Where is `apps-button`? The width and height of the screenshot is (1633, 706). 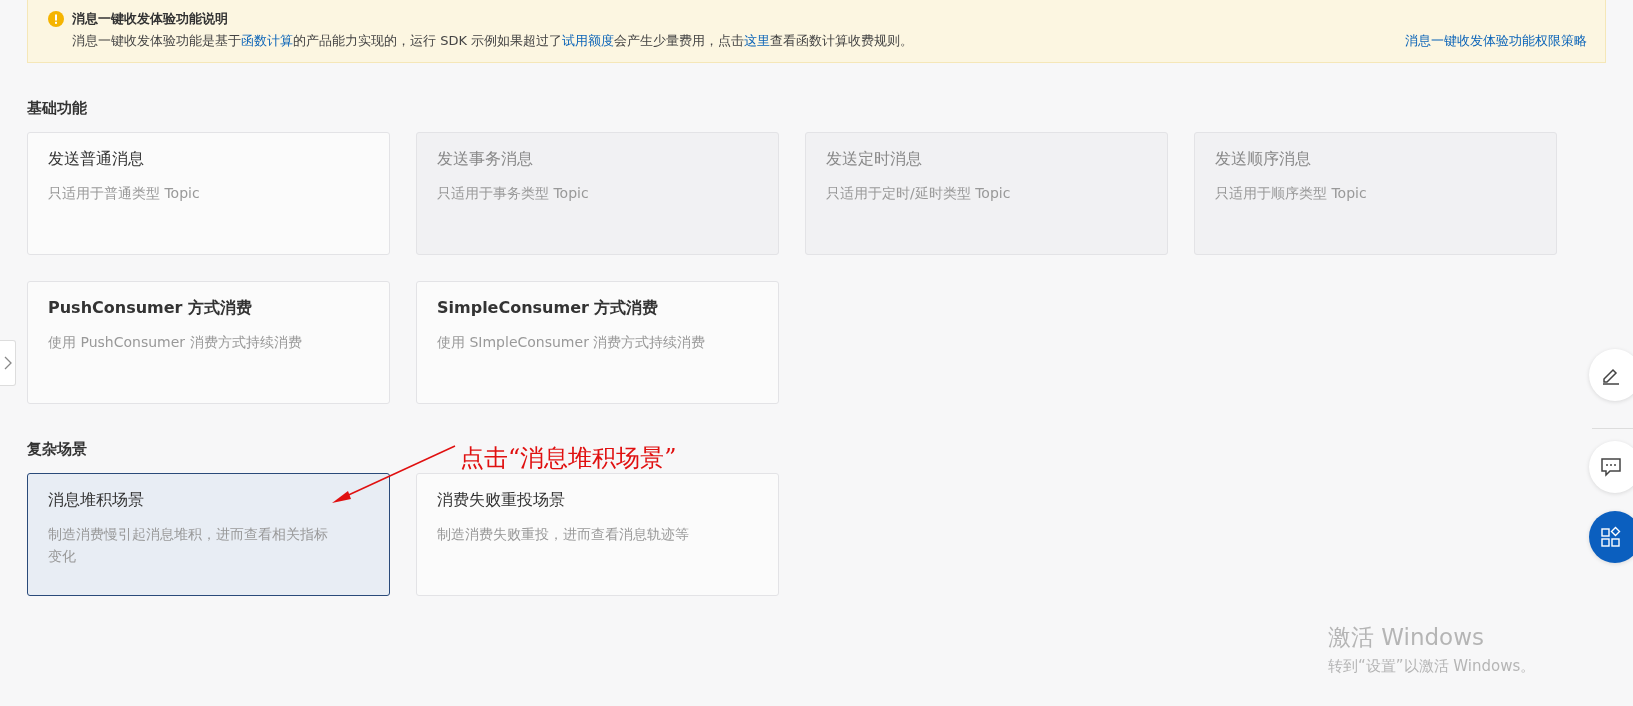 apps-button is located at coordinates (1611, 537).